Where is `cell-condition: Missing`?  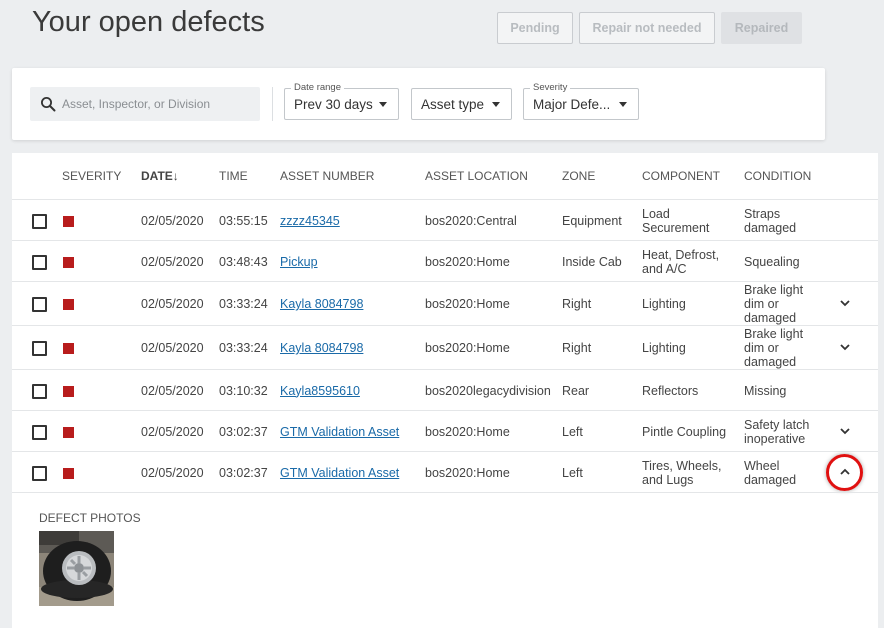 cell-condition: Missing is located at coordinates (785, 390).